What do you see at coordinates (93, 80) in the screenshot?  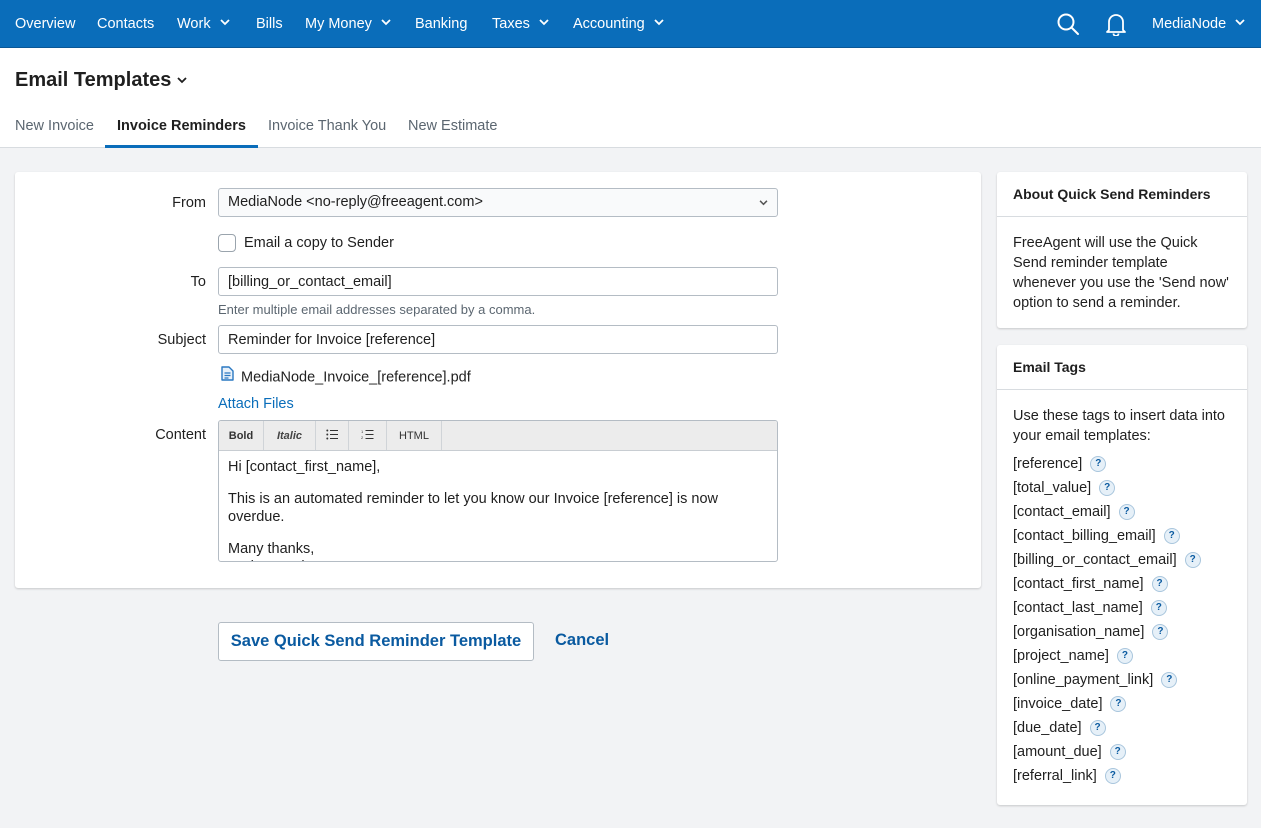 I see `page-title-text: Email Templates` at bounding box center [93, 80].